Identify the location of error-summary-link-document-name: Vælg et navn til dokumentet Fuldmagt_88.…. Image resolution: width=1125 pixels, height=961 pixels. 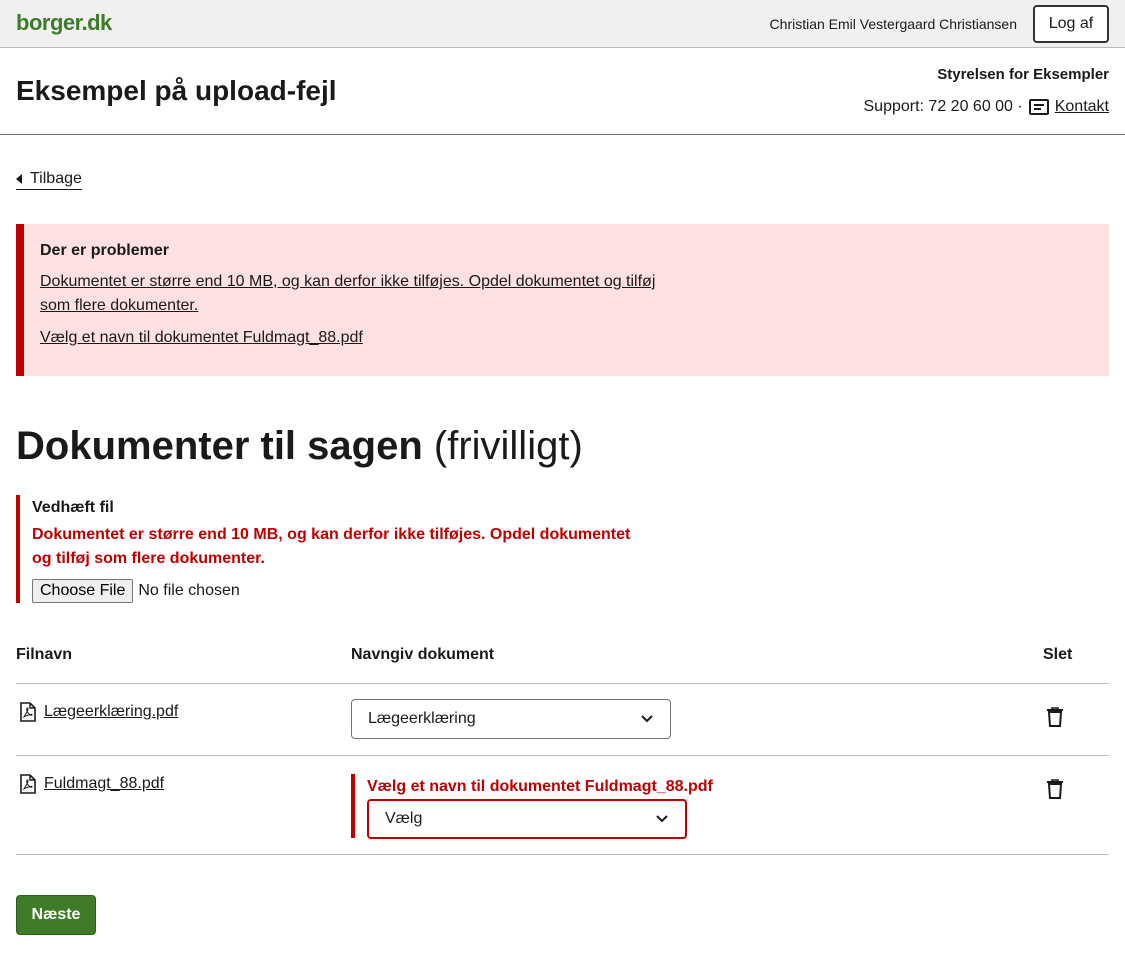
(360, 338).